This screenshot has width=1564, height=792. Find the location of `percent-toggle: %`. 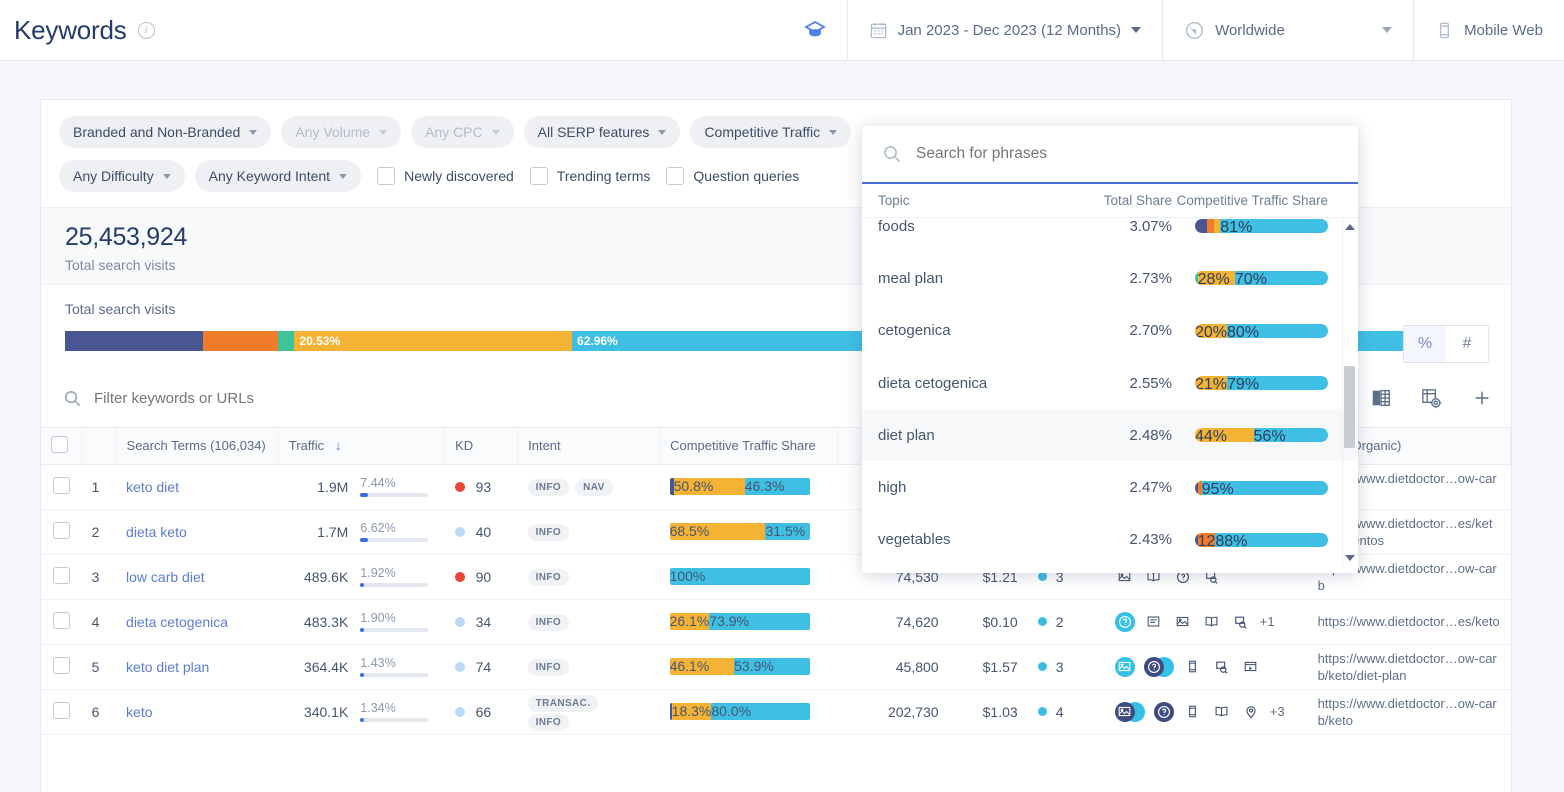

percent-toggle: % is located at coordinates (1425, 344).